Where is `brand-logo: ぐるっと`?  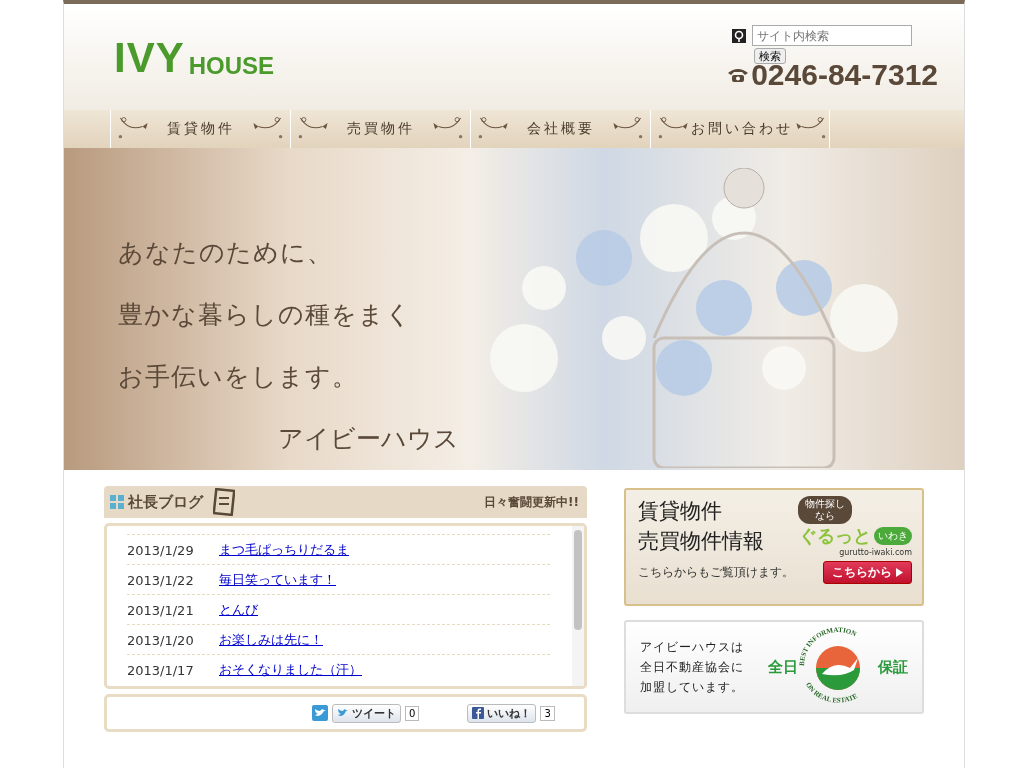
brand-logo: ぐるっと is located at coordinates (835, 536).